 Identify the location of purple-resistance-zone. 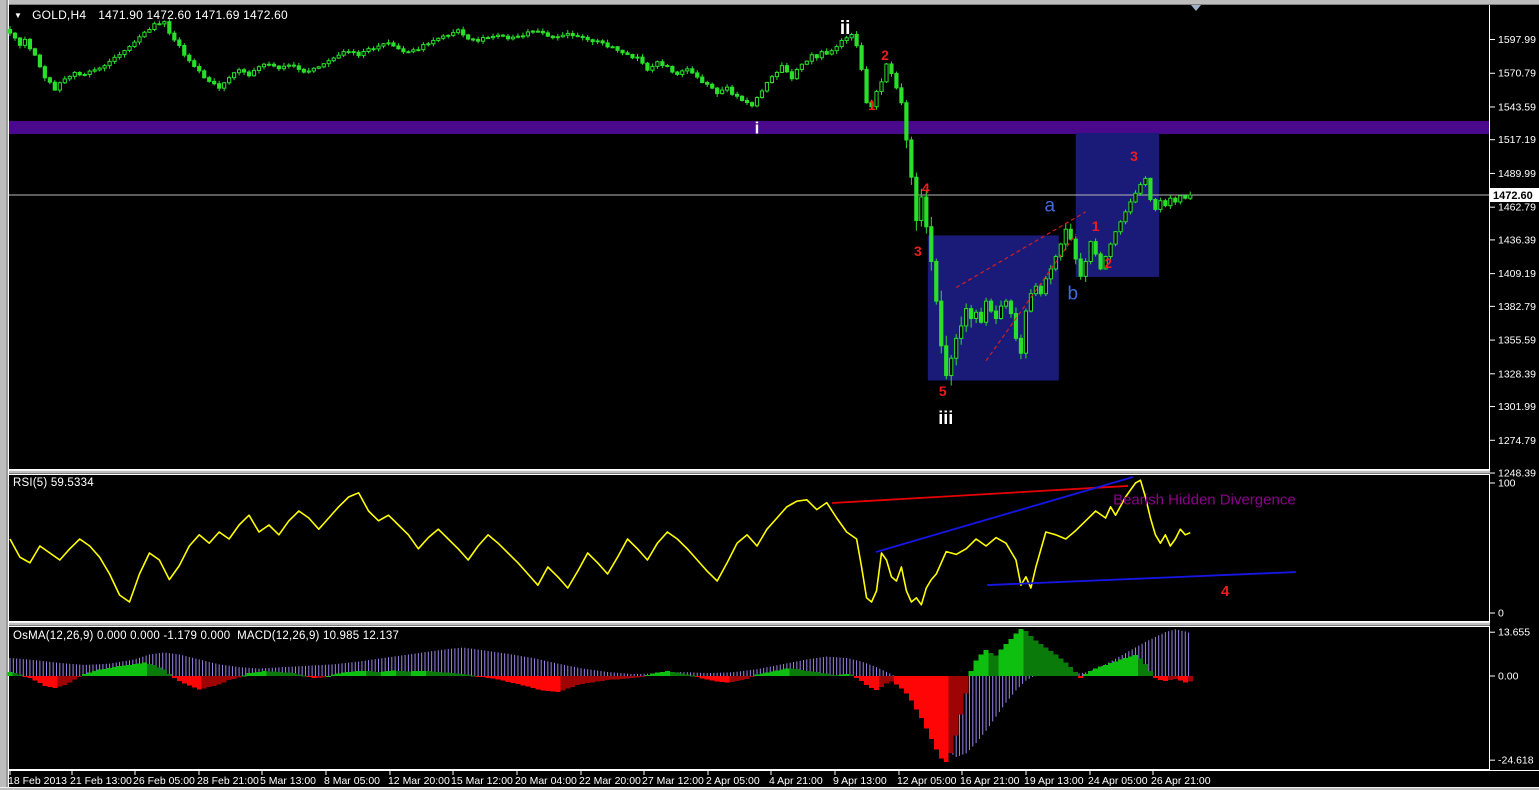
(749, 127).